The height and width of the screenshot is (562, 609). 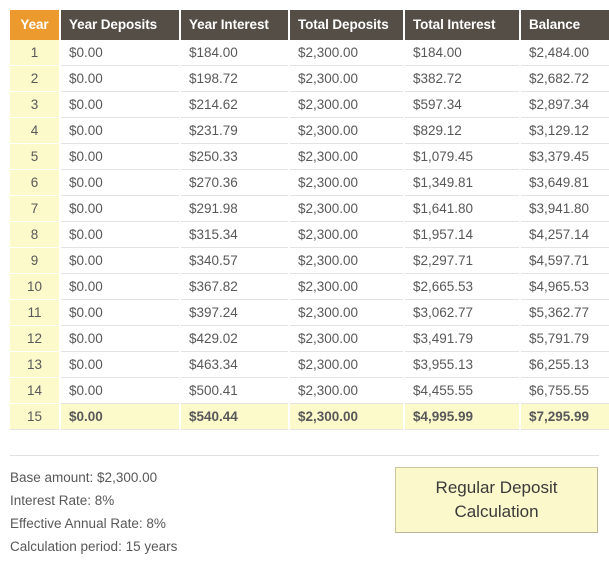 I want to click on cell-year: 12, so click(x=34, y=339).